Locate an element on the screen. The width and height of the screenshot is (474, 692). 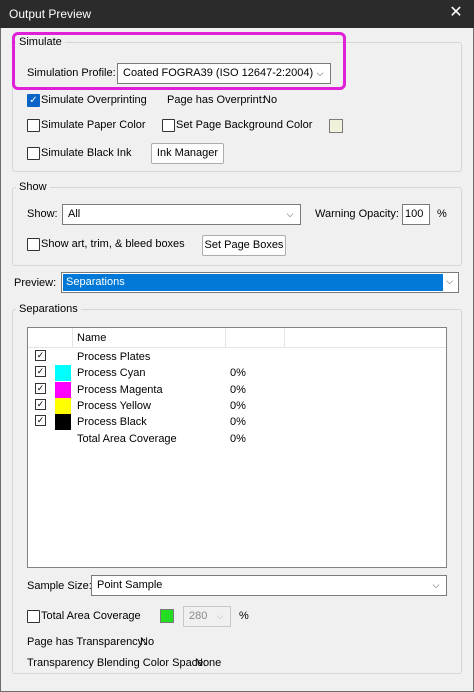
simulation-profile-label: Simulation Profile: is located at coordinates (71, 73).